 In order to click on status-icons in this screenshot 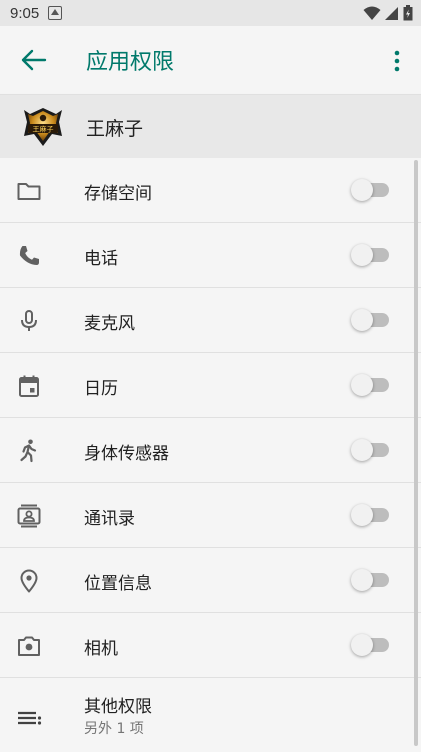, I will do `click(388, 13)`.